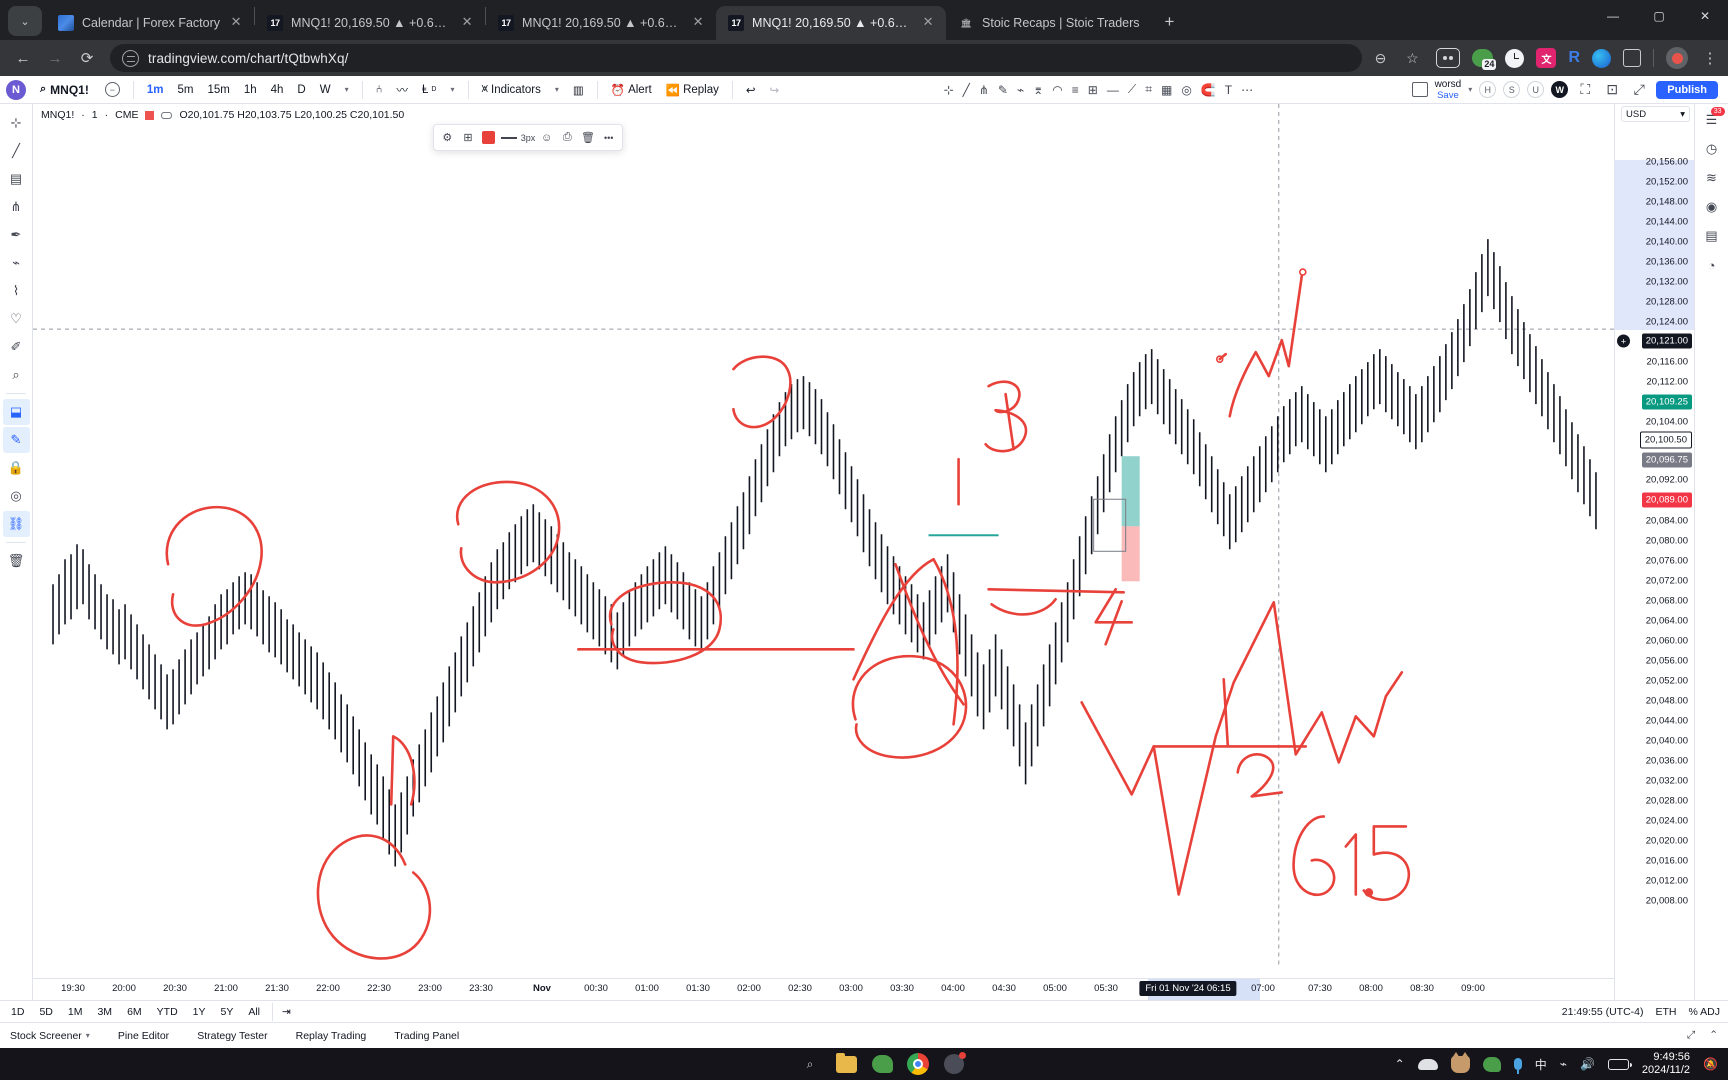 The height and width of the screenshot is (1080, 1728). Describe the element at coordinates (1563, 1064) in the screenshot. I see `wifi-icon: ⌁` at that location.